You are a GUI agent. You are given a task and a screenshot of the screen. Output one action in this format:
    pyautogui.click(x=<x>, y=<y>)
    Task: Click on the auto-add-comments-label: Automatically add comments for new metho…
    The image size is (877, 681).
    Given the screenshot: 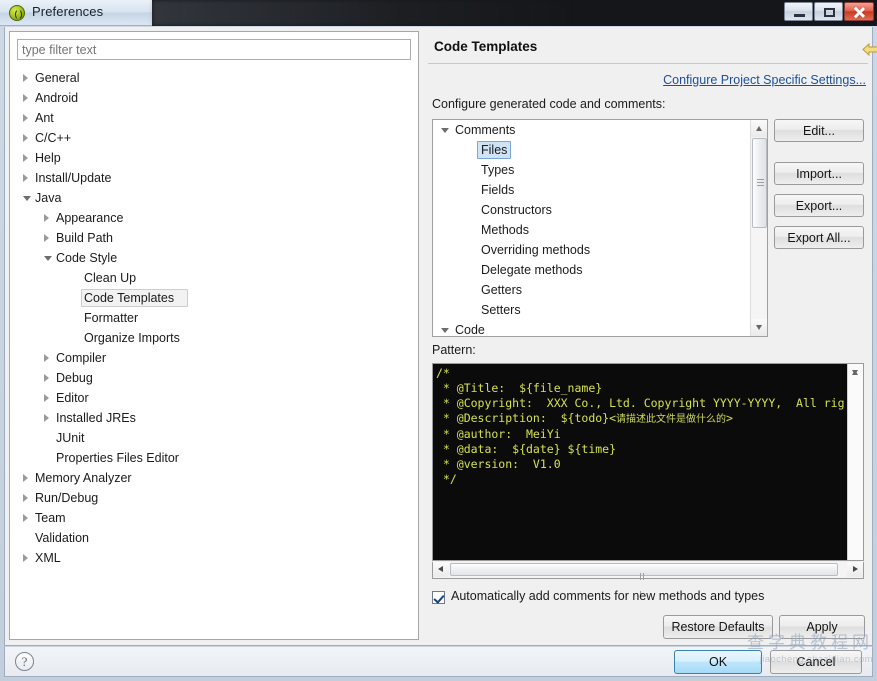 What is the action you would take?
    pyautogui.click(x=608, y=596)
    